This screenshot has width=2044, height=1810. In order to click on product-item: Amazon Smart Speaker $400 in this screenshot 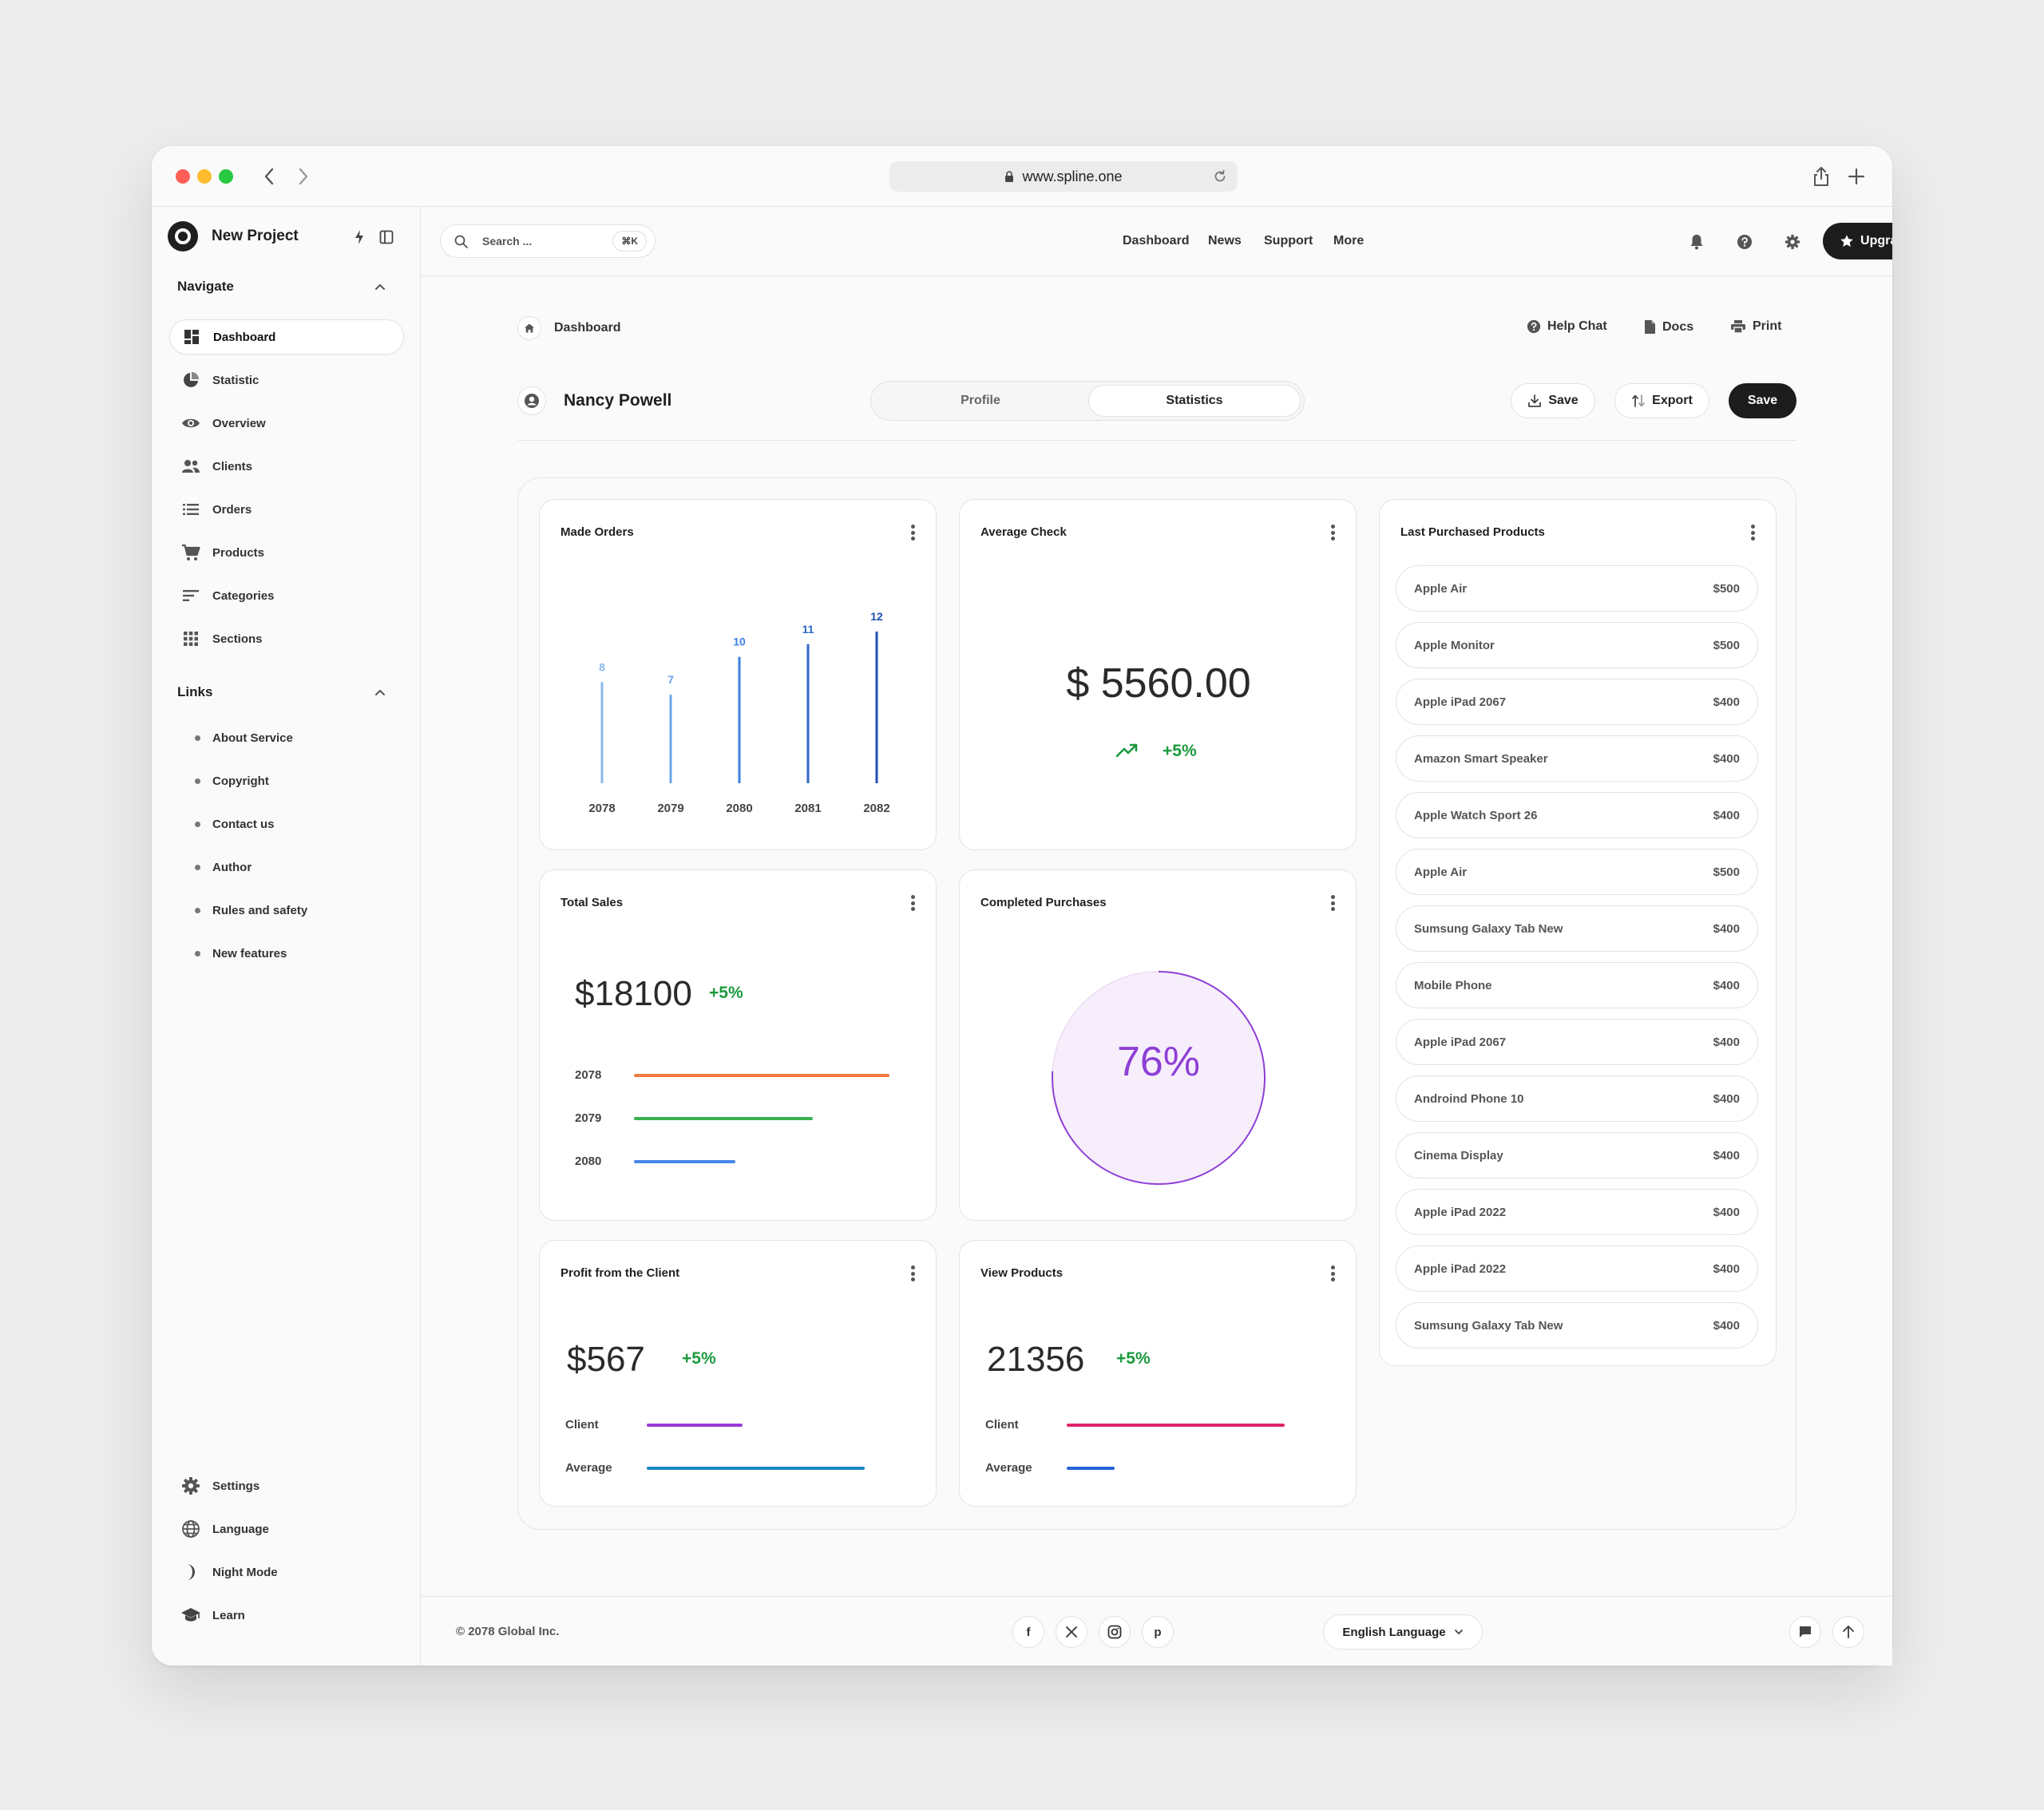, I will do `click(1577, 759)`.